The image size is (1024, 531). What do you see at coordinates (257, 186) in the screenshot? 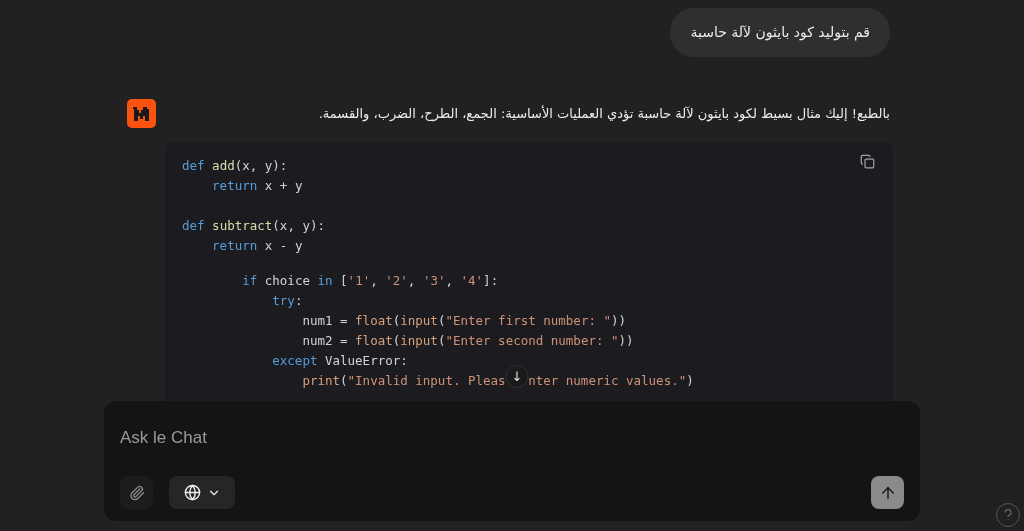
I see `code-line: return x + y` at bounding box center [257, 186].